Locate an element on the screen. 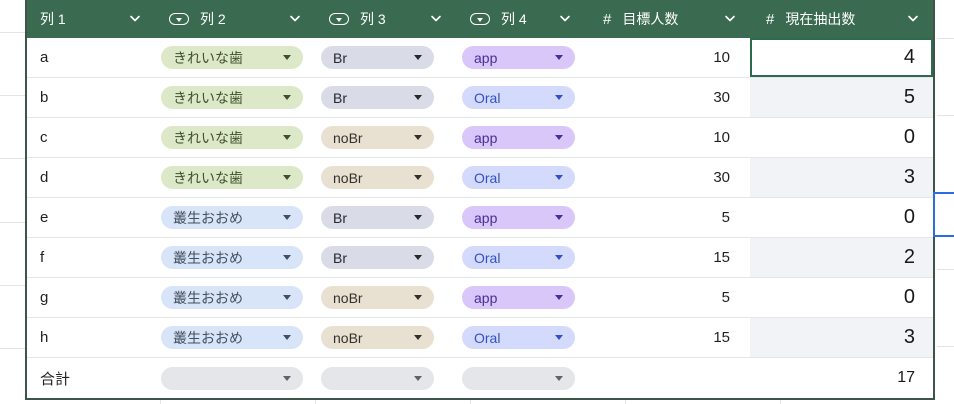 The width and height of the screenshot is (954, 404). header-col-4: 列 4 is located at coordinates (520, 19).